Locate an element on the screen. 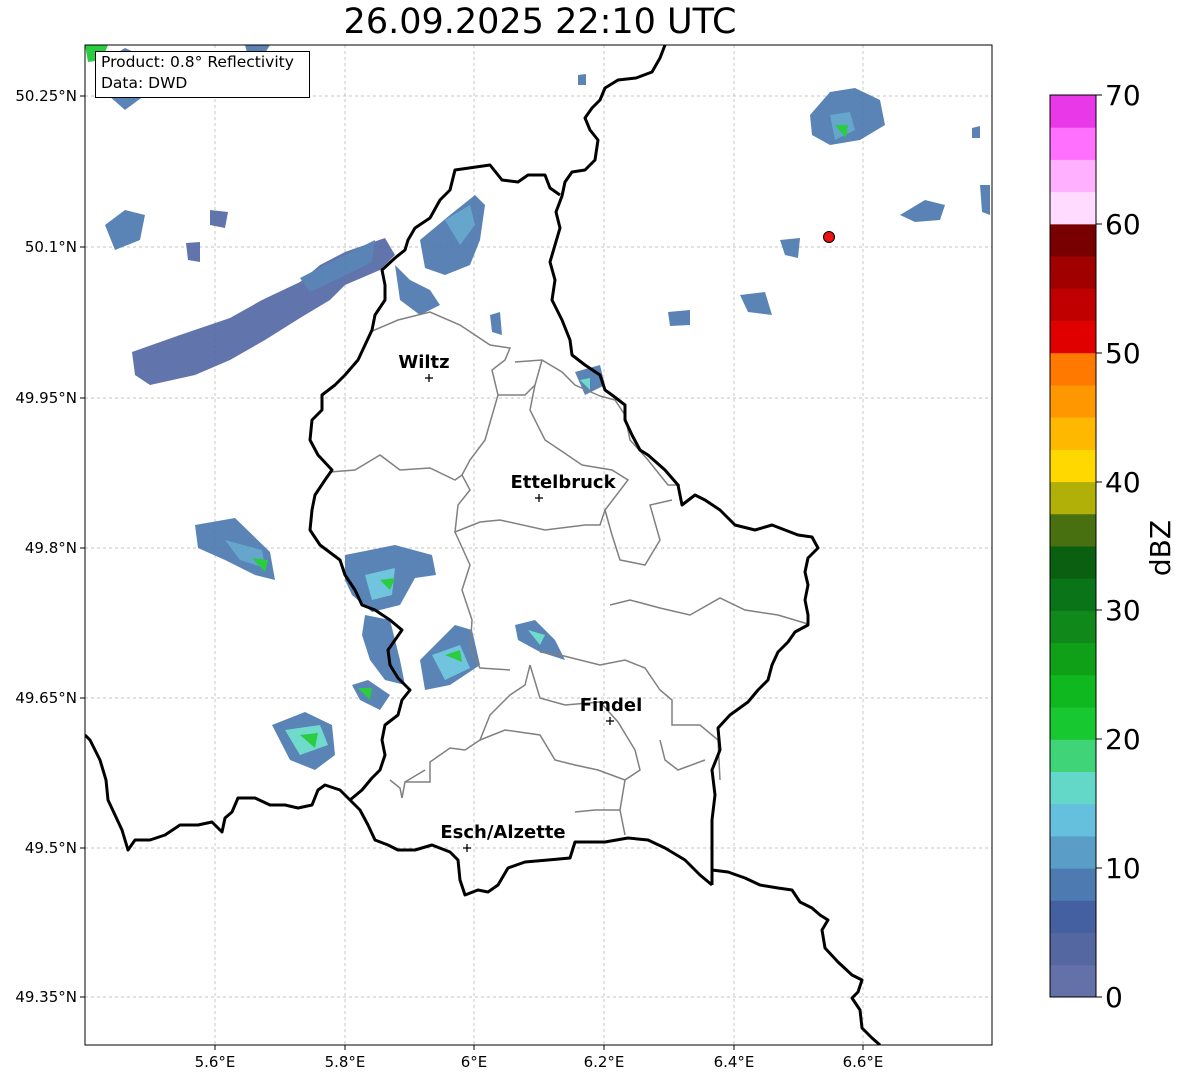 The height and width of the screenshot is (1081, 1184). product-text: Product: 0.8° Reflectivity is located at coordinates (197, 62).